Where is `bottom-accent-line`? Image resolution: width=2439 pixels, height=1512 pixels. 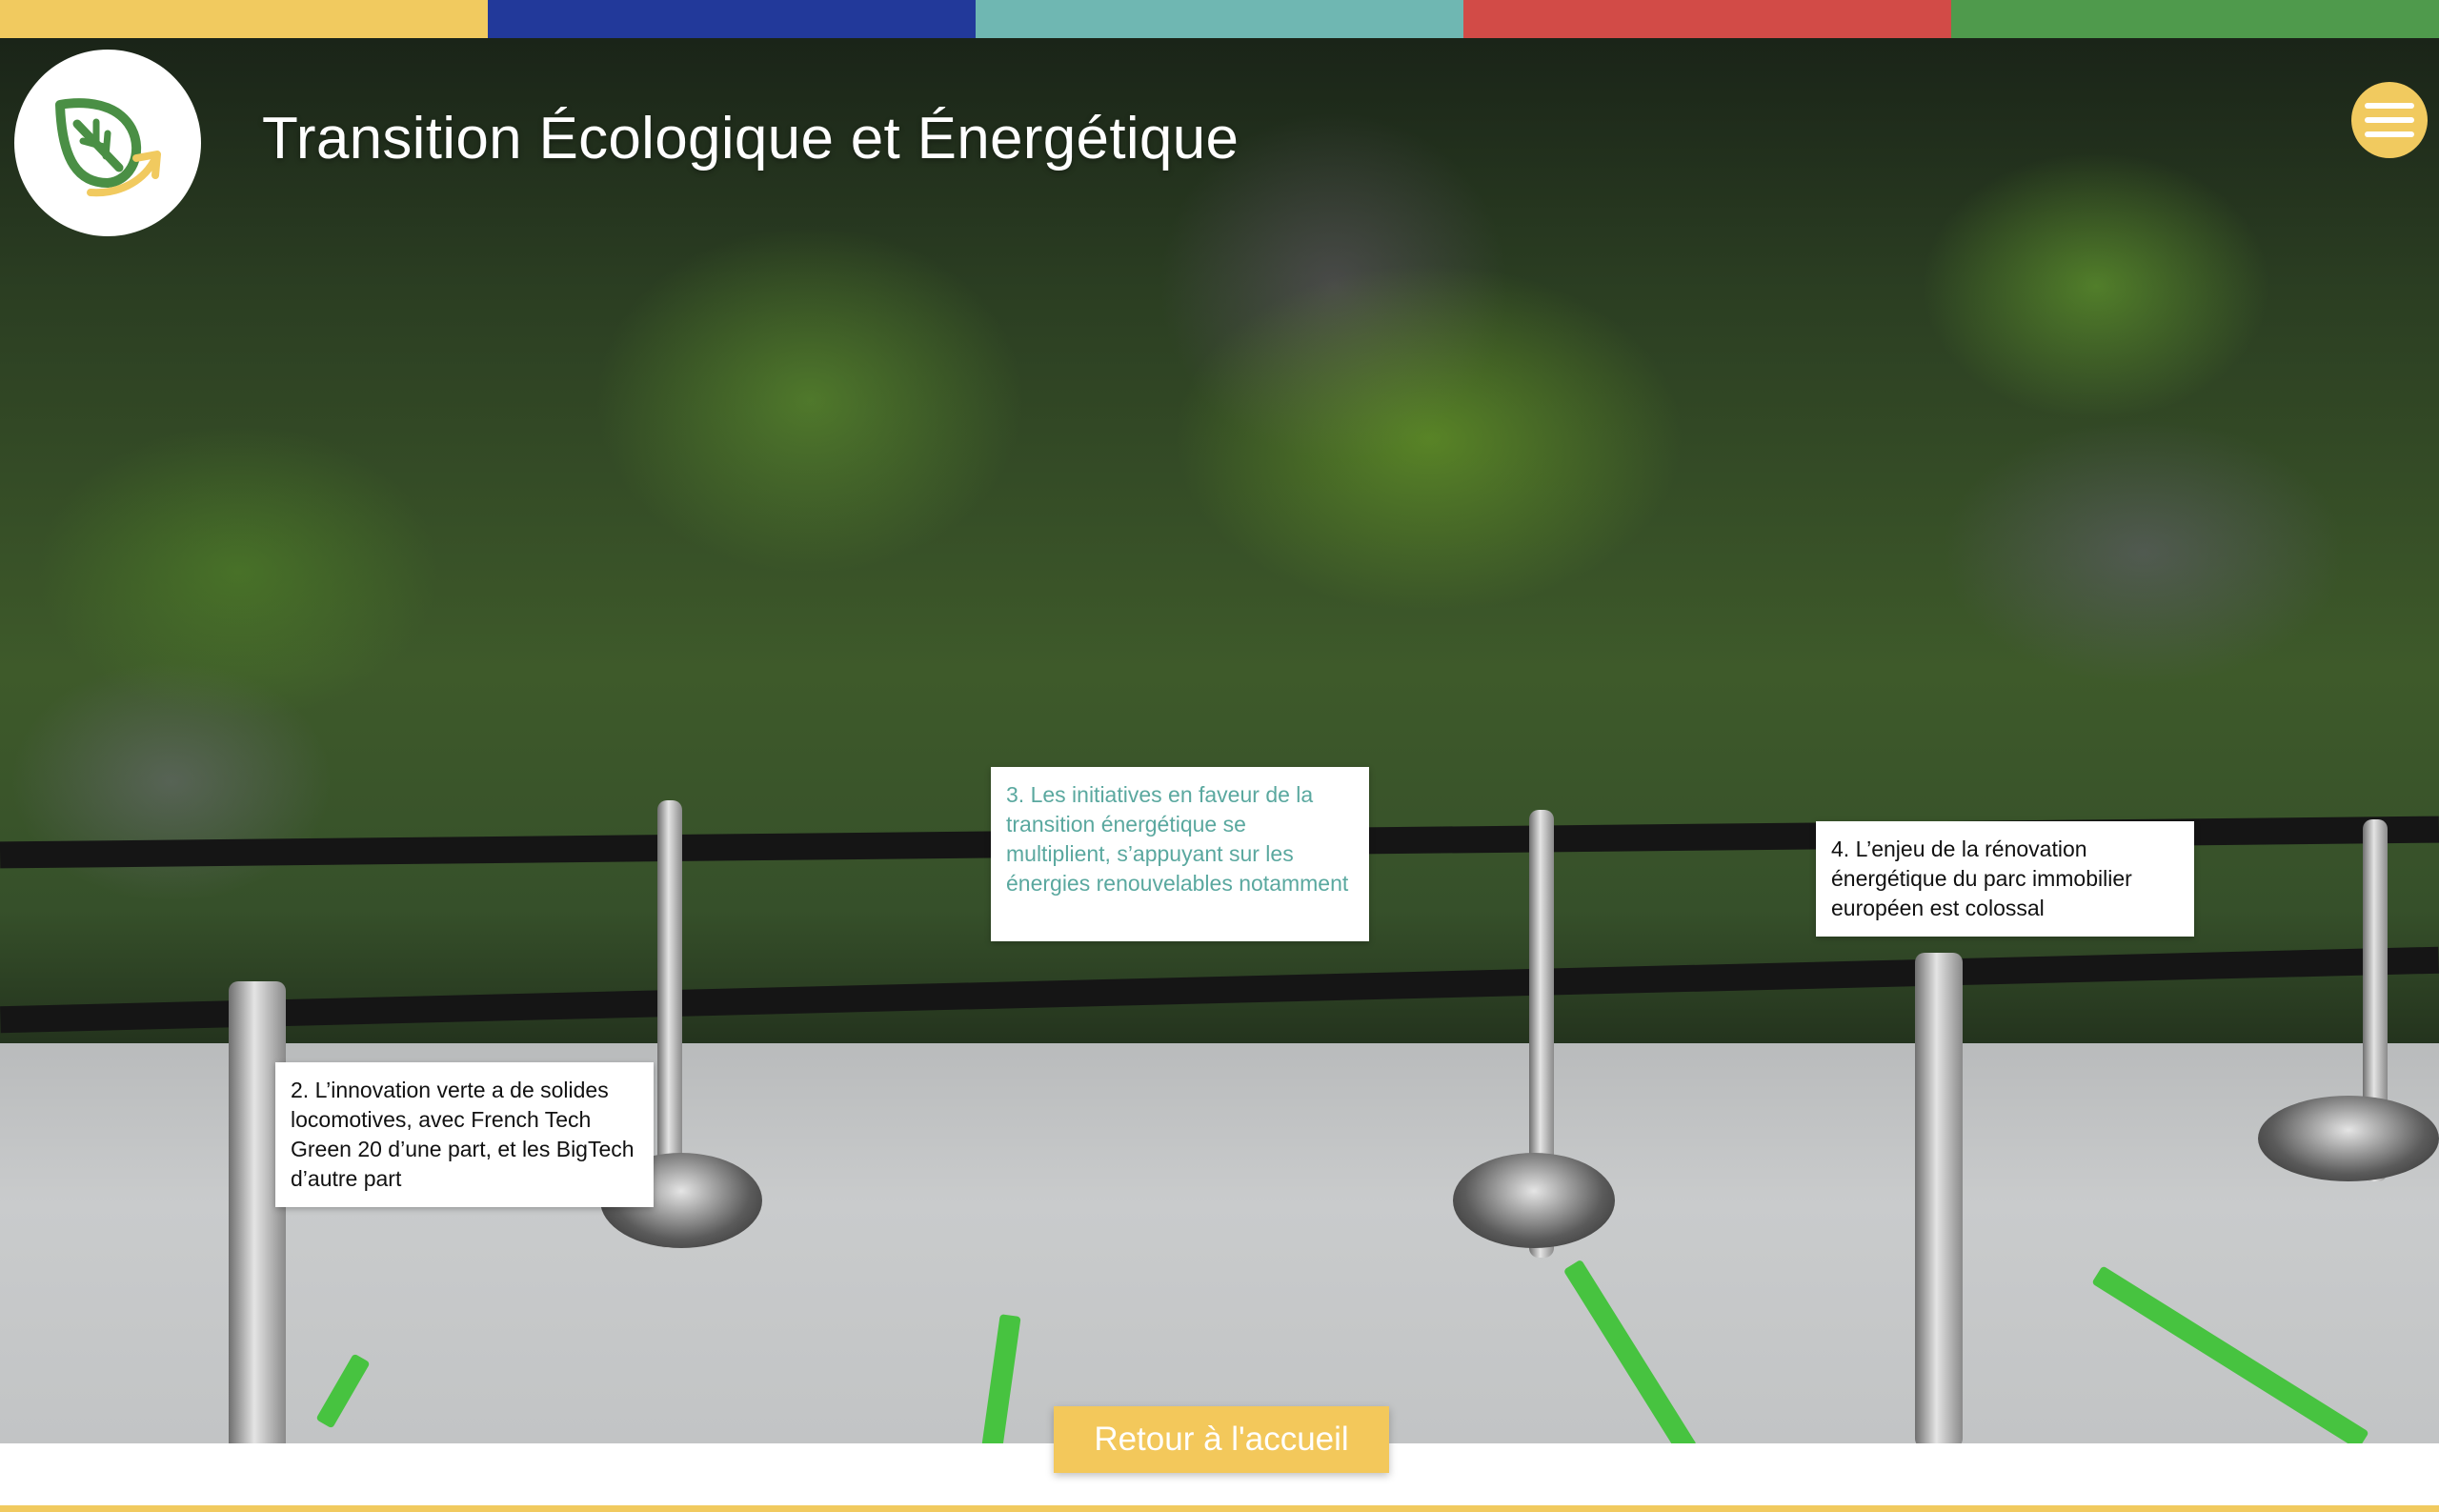 bottom-accent-line is located at coordinates (1219, 1508).